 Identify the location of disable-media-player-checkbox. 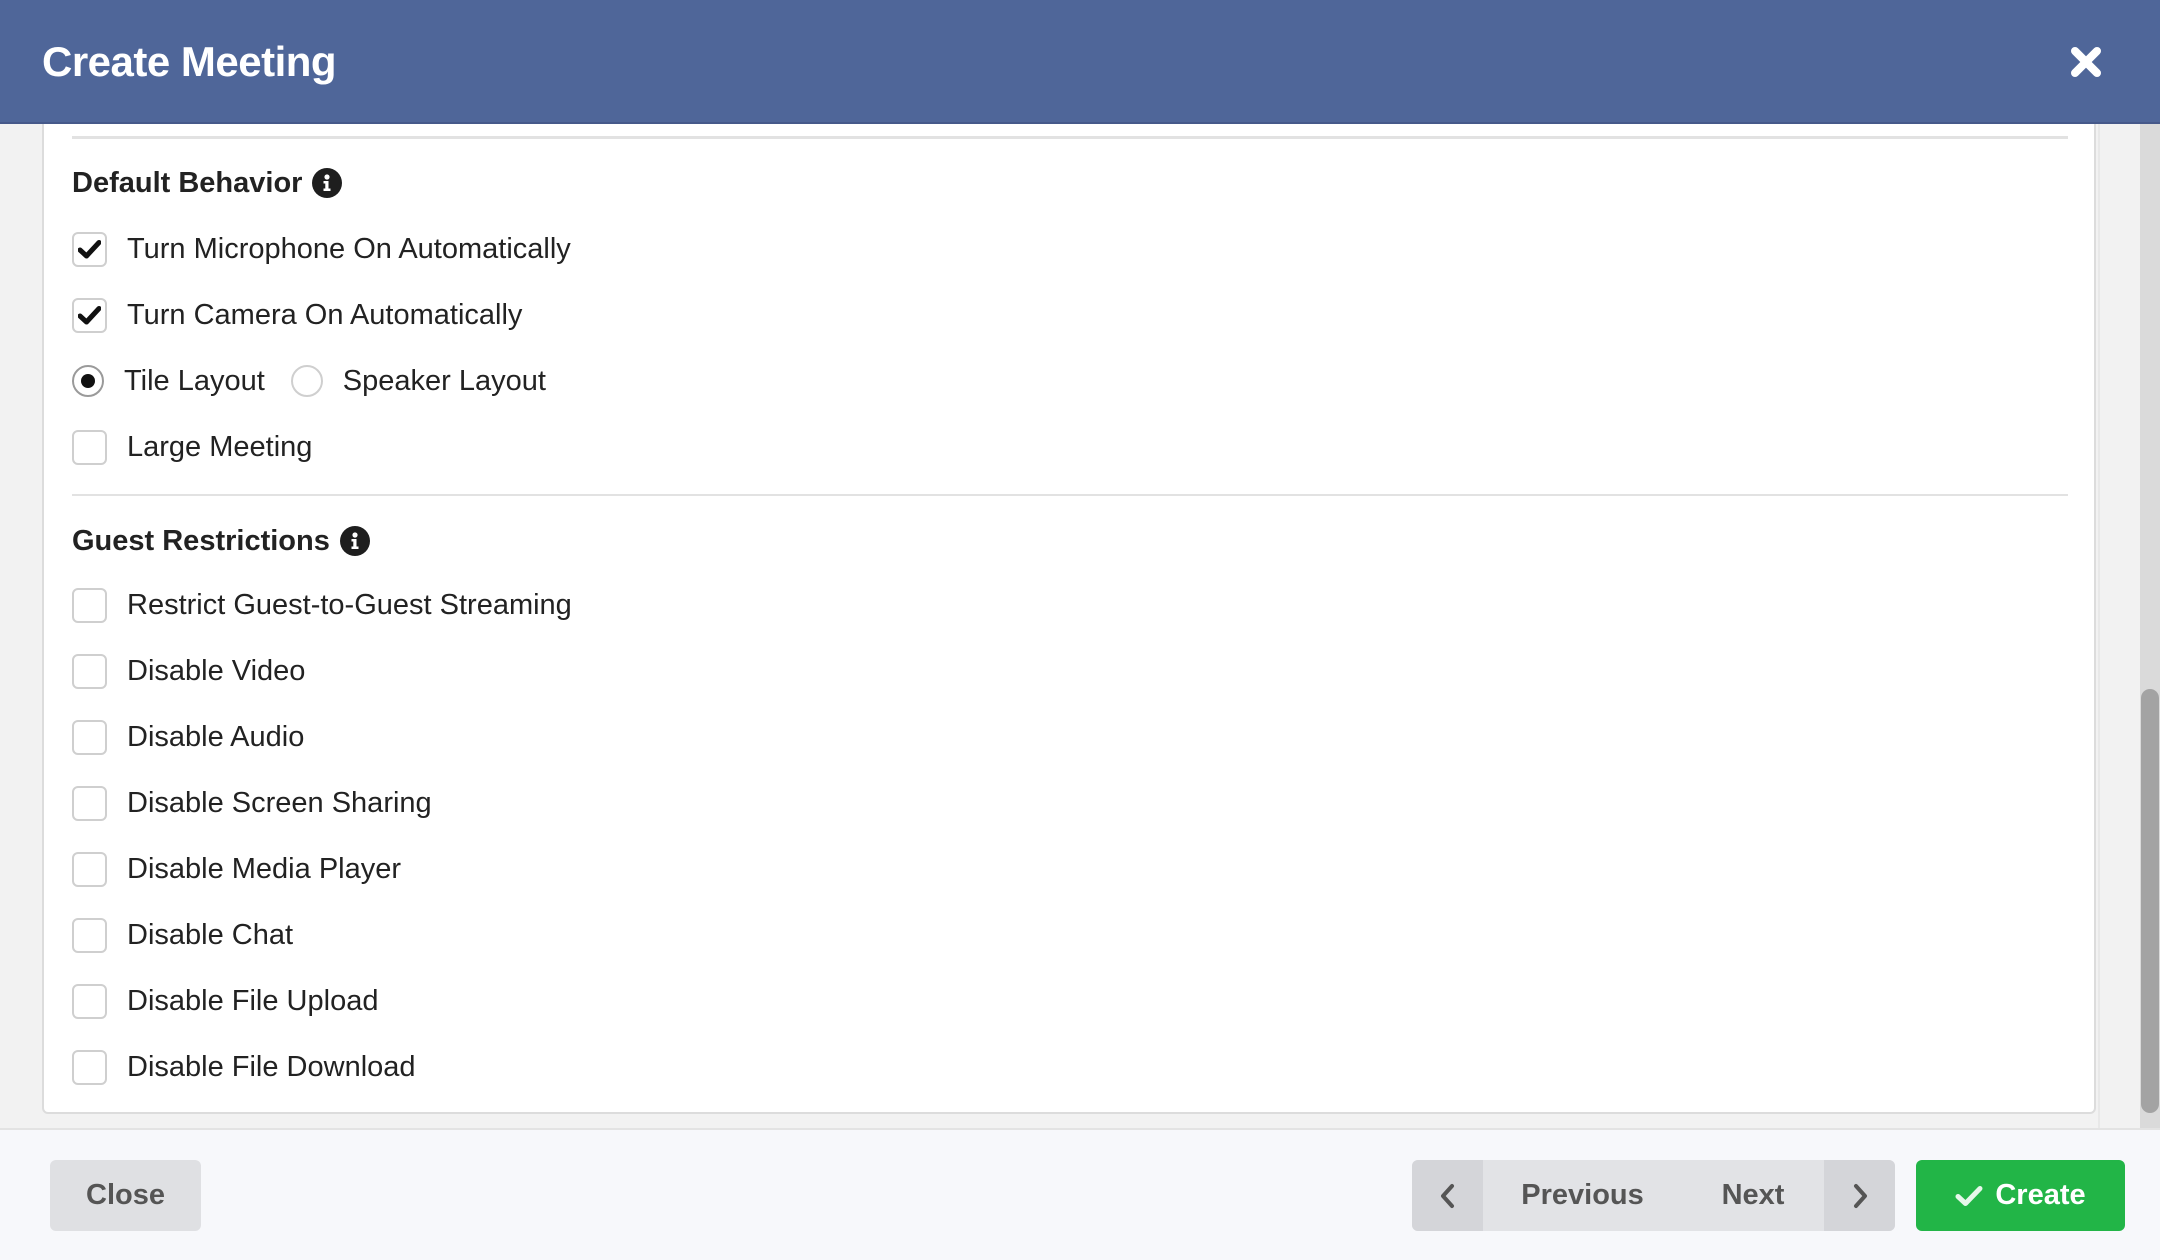
(89, 869).